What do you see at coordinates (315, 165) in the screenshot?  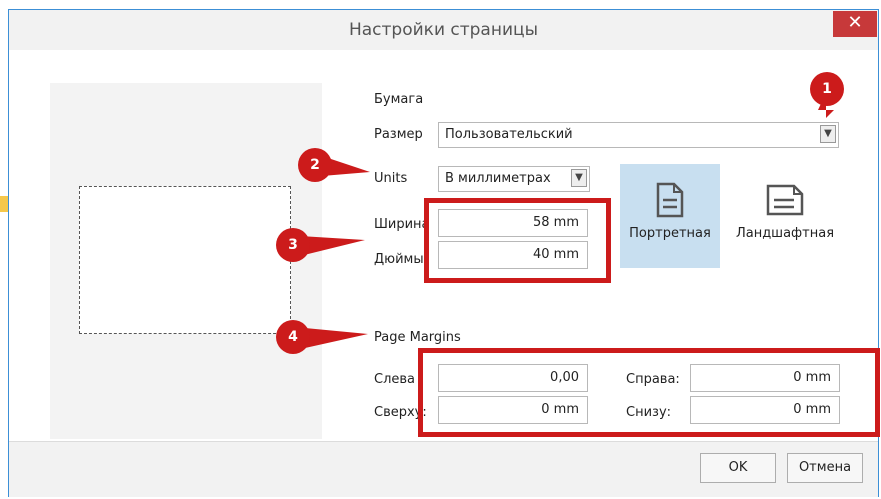 I see `annotation-badge-2: 2` at bounding box center [315, 165].